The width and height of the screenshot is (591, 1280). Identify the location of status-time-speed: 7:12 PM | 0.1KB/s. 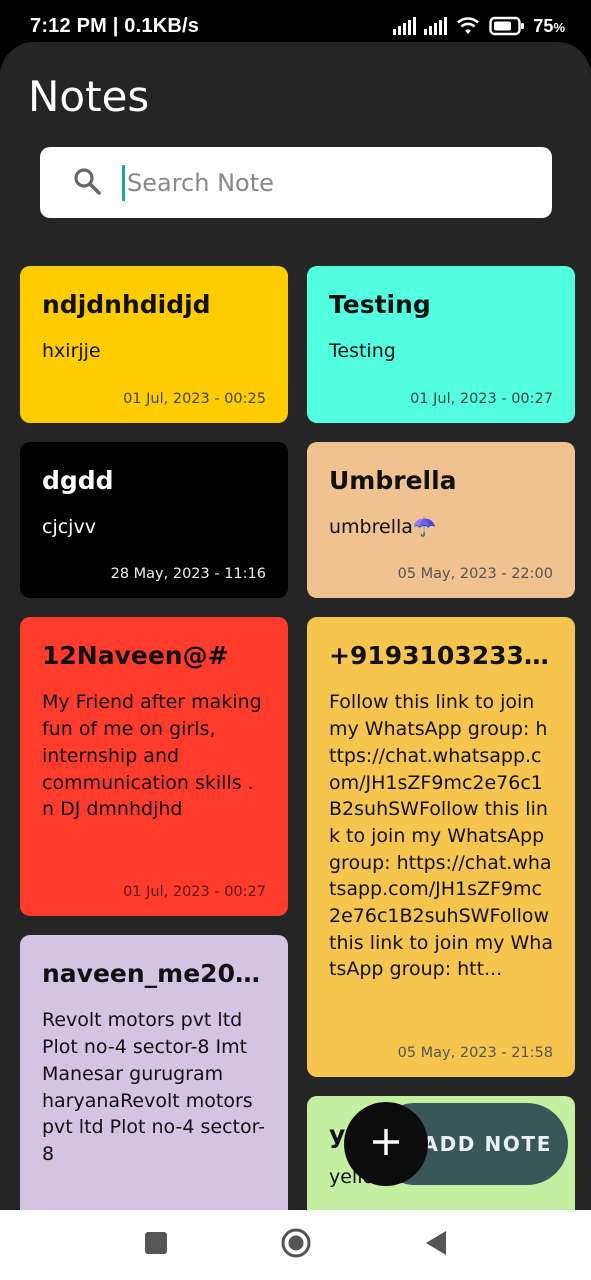
(115, 25).